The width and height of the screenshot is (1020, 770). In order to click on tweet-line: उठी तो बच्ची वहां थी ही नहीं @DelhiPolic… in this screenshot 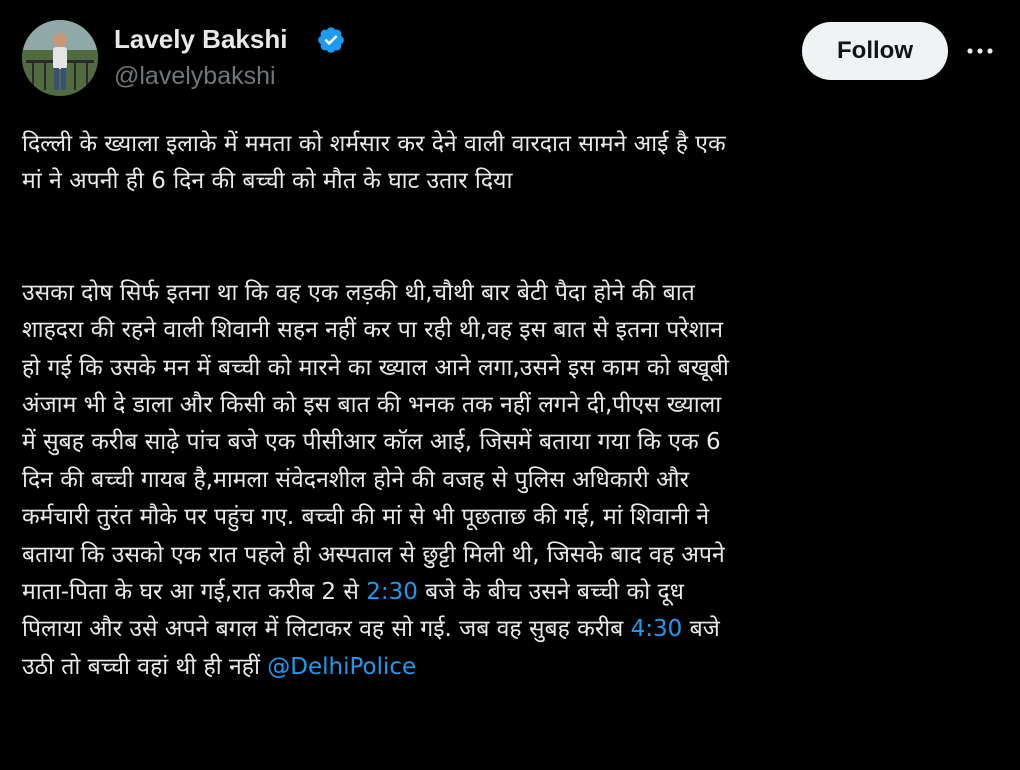, I will do `click(517, 667)`.